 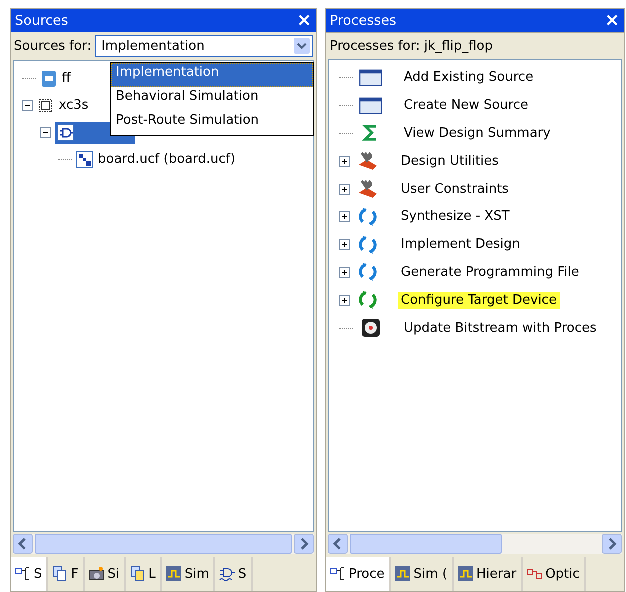 What do you see at coordinates (338, 574) in the screenshot?
I see `process-icon` at bounding box center [338, 574].